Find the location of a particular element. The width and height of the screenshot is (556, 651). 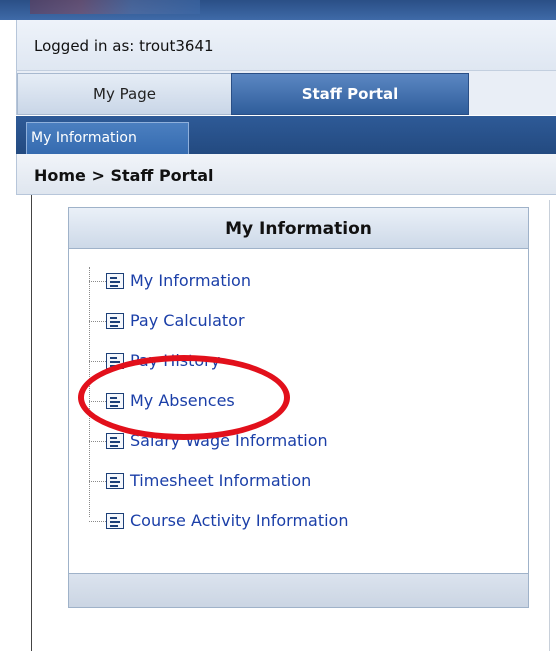

main-tabs: My Page Staff Portal is located at coordinates (286, 93).